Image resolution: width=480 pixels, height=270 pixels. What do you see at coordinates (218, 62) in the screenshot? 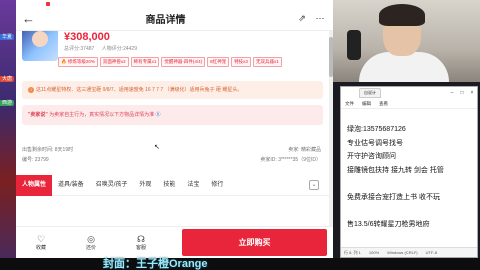
I see `tag: 8红神宠` at bounding box center [218, 62].